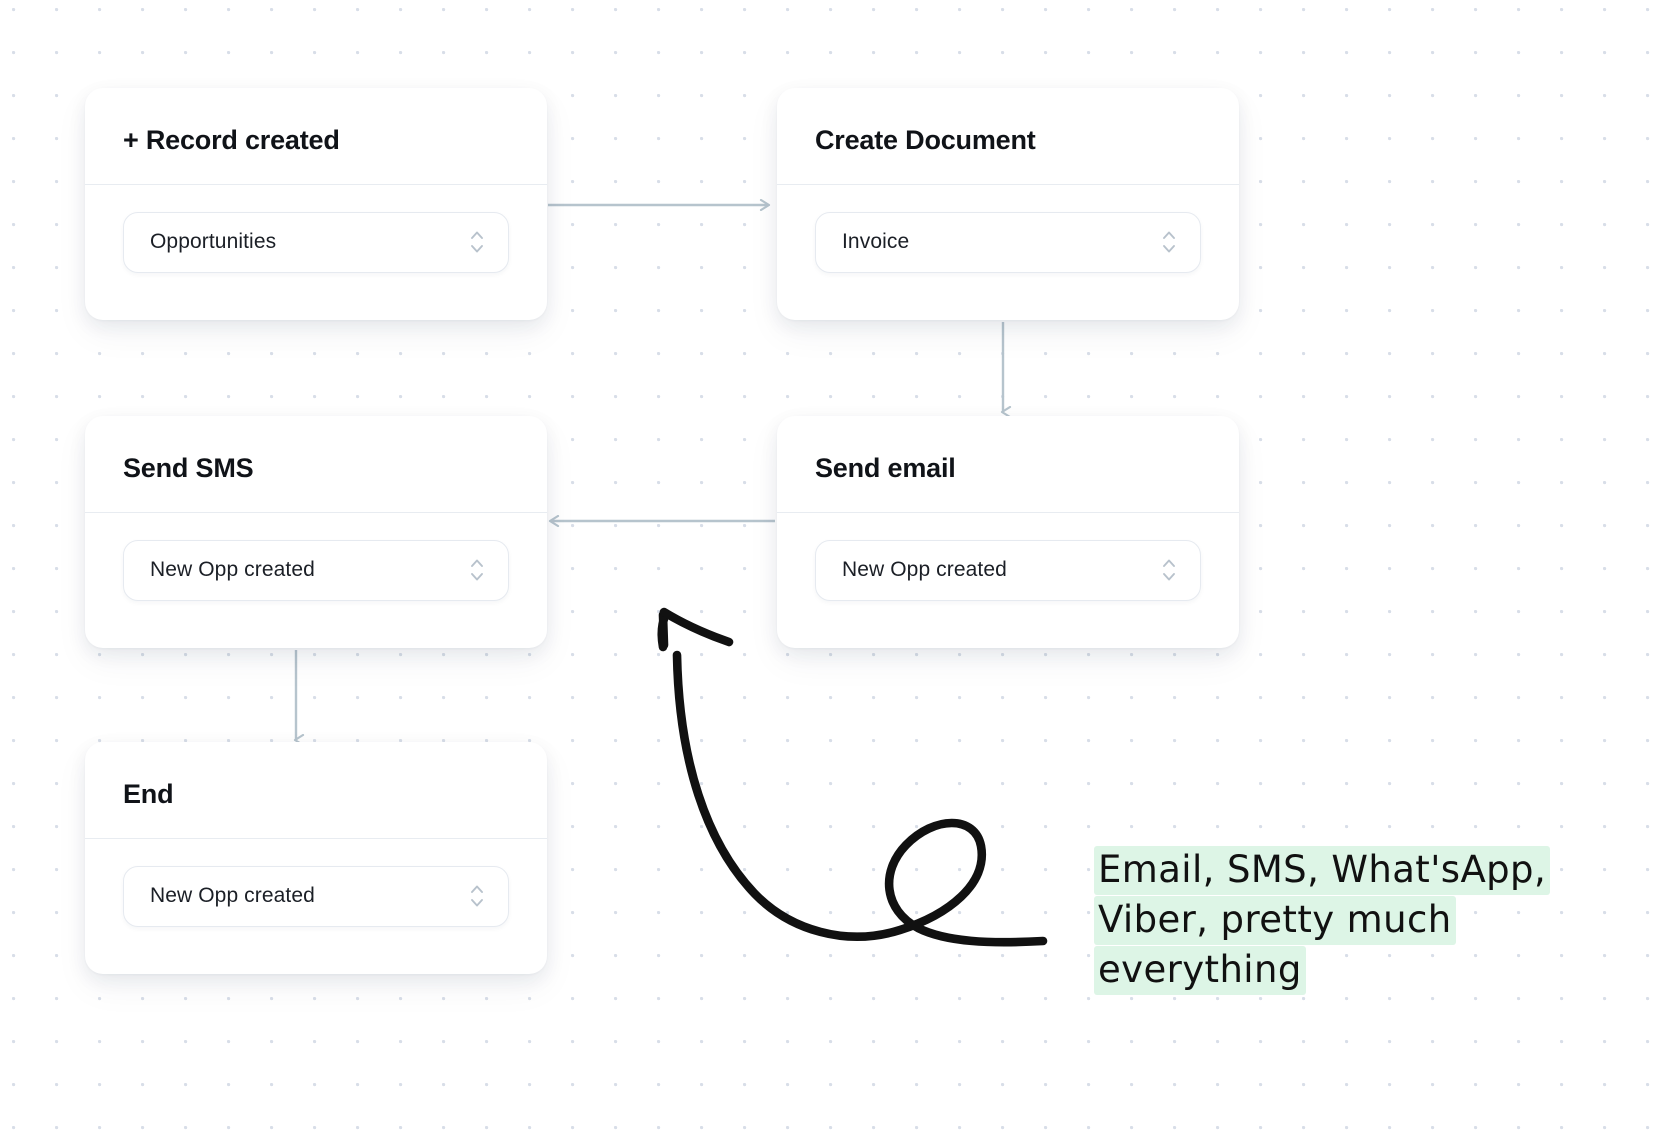  What do you see at coordinates (1275, 920) in the screenshot?
I see `annotation-line-text: Viber, pretty much` at bounding box center [1275, 920].